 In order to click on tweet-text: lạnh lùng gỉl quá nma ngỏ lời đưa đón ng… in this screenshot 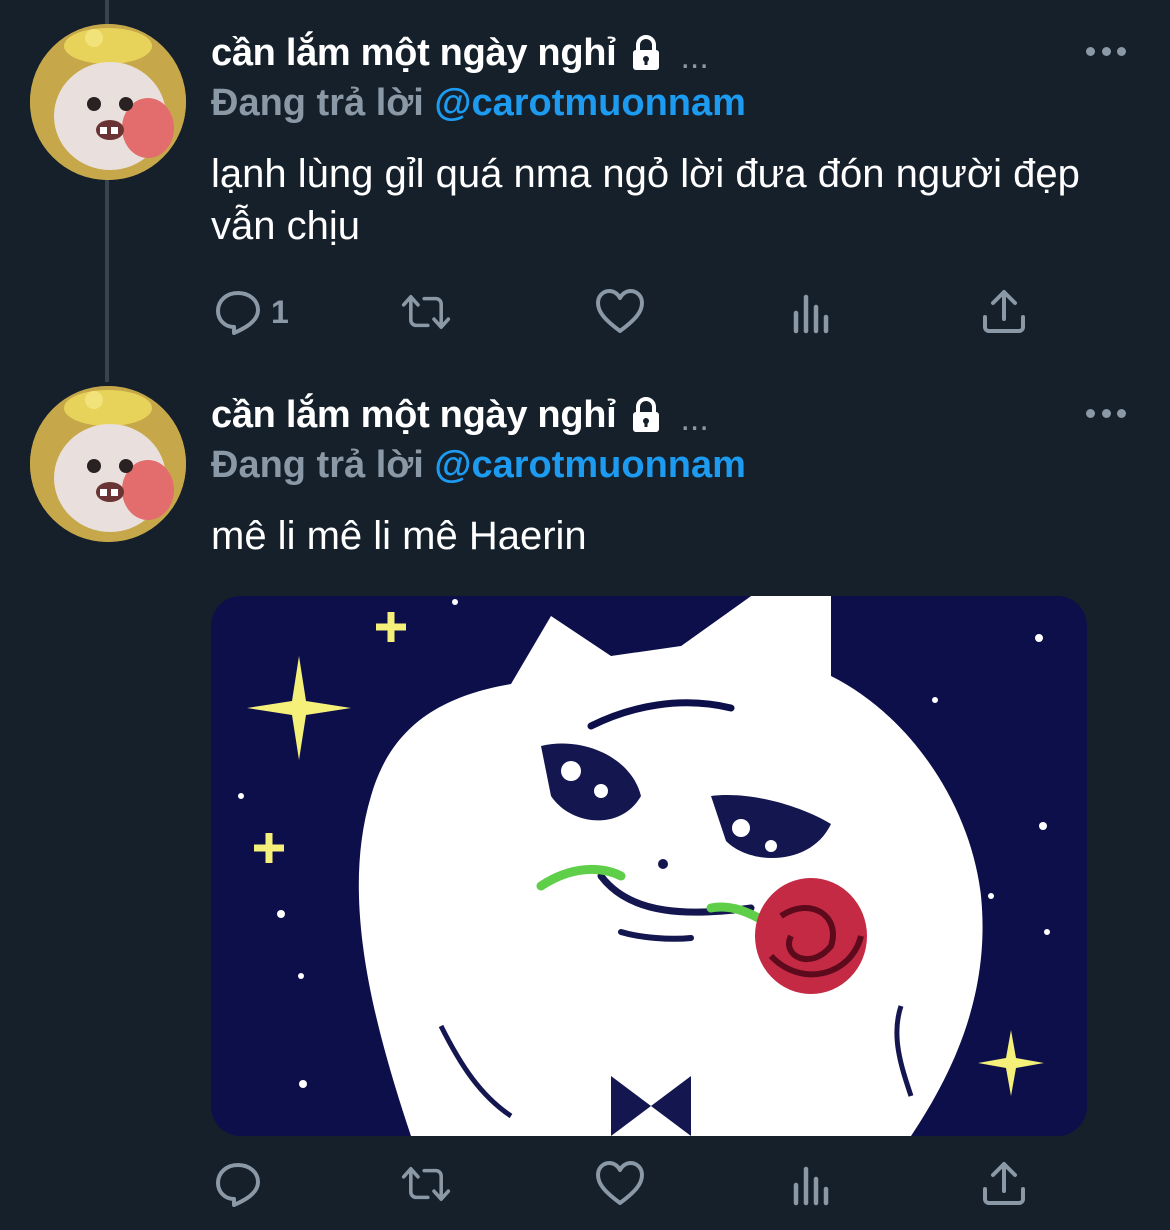, I will do `click(645, 200)`.